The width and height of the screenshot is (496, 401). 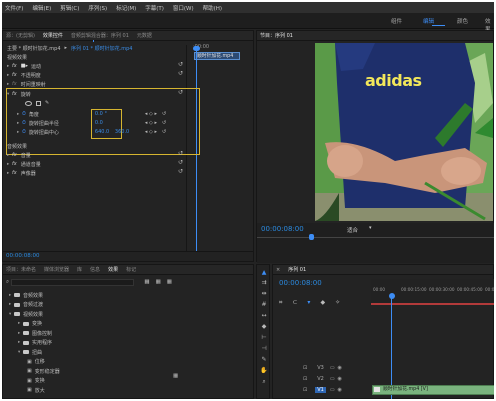 What do you see at coordinates (300, 283) in the screenshot?
I see `timeline-timecode: 00:00:08:00` at bounding box center [300, 283].